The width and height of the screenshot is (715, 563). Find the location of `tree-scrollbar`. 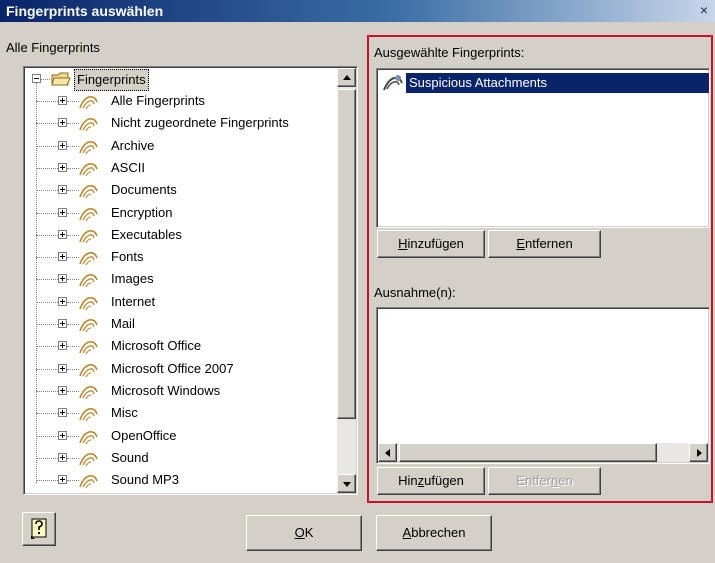

tree-scrollbar is located at coordinates (346, 280).